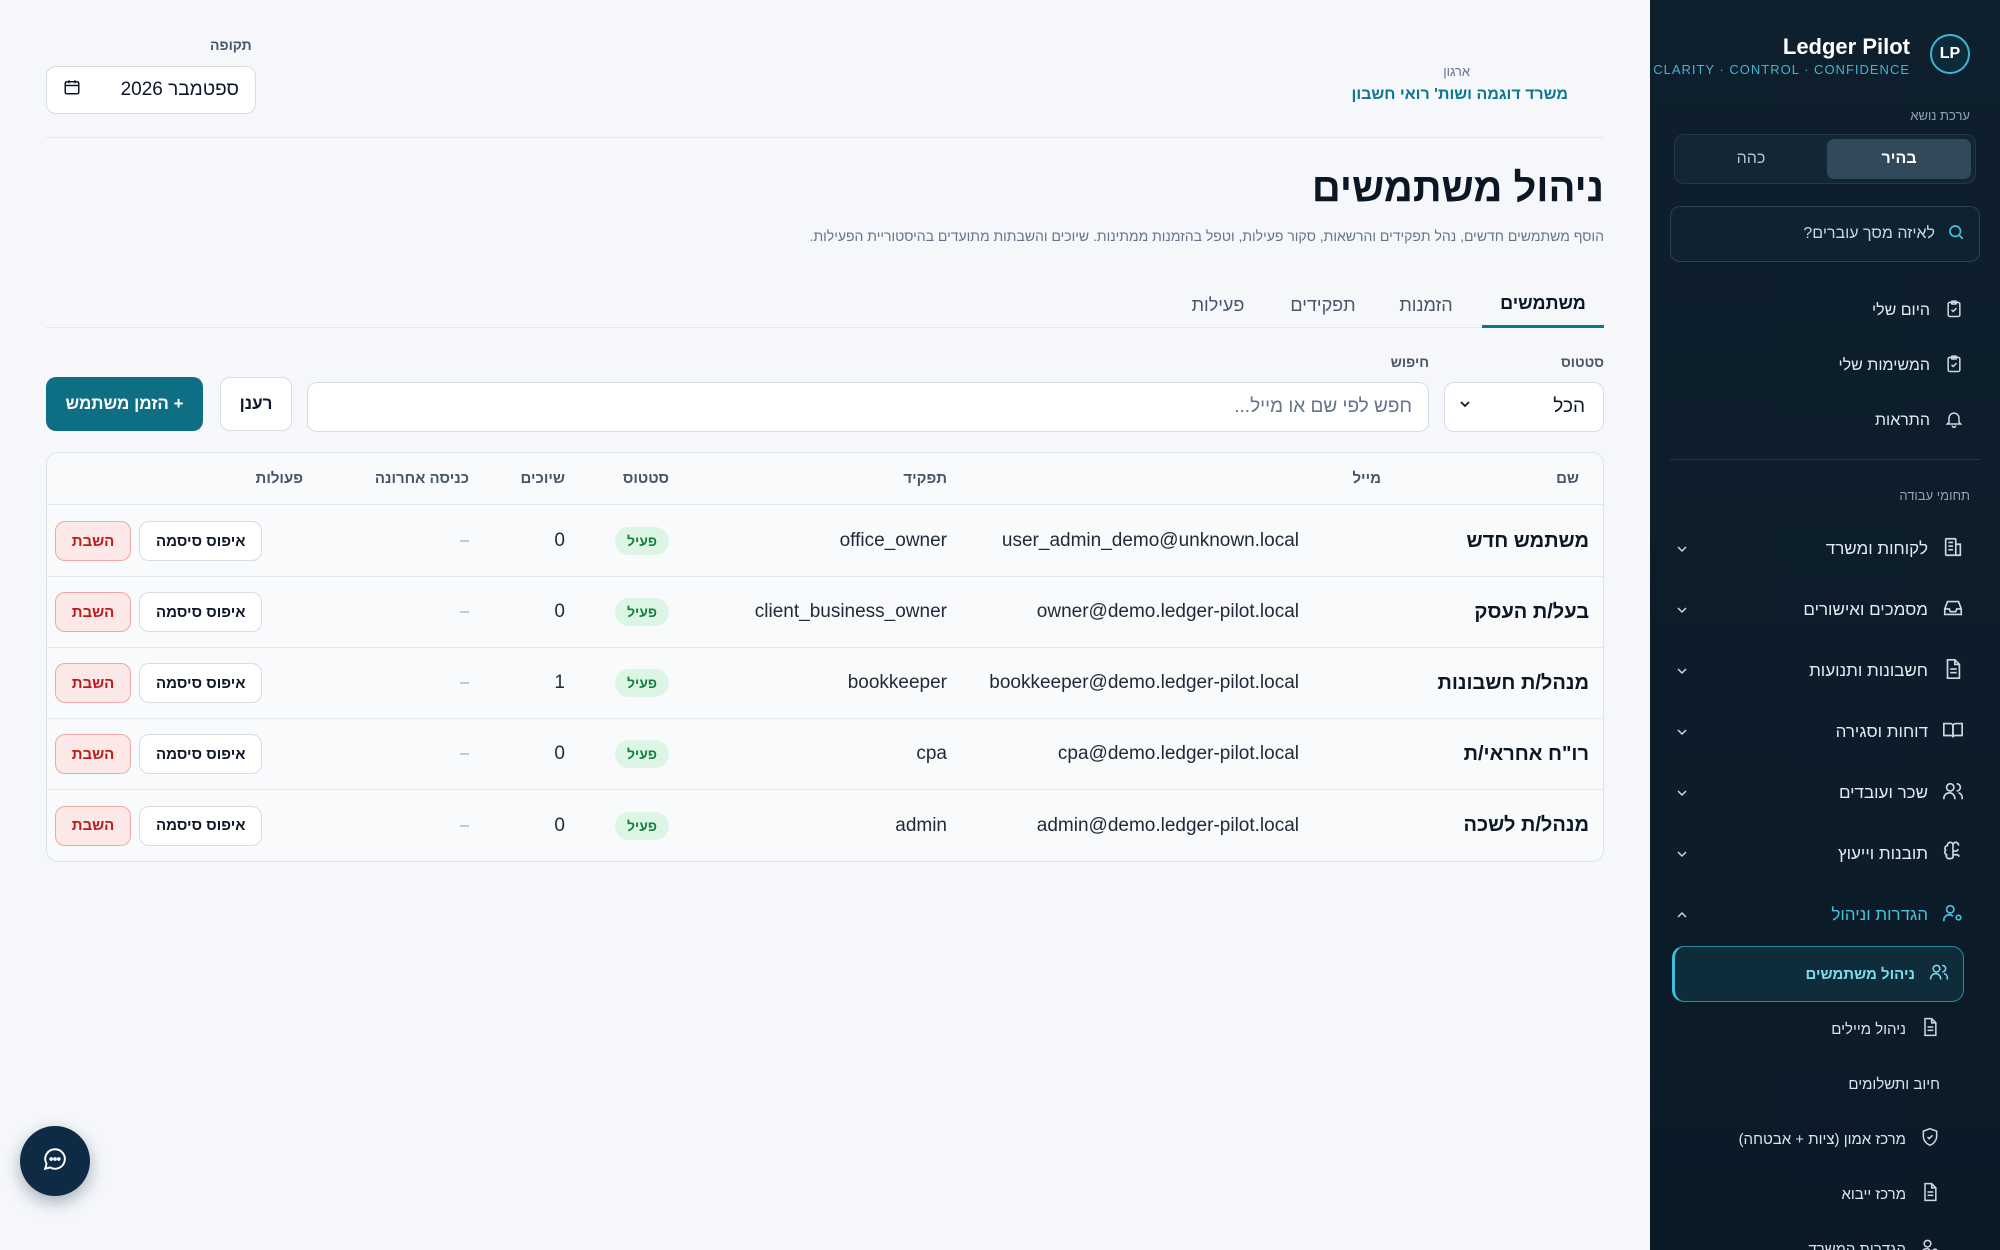 This screenshot has width=2000, height=1250. I want to click on period-value: ספטמבר 2026, so click(179, 89).